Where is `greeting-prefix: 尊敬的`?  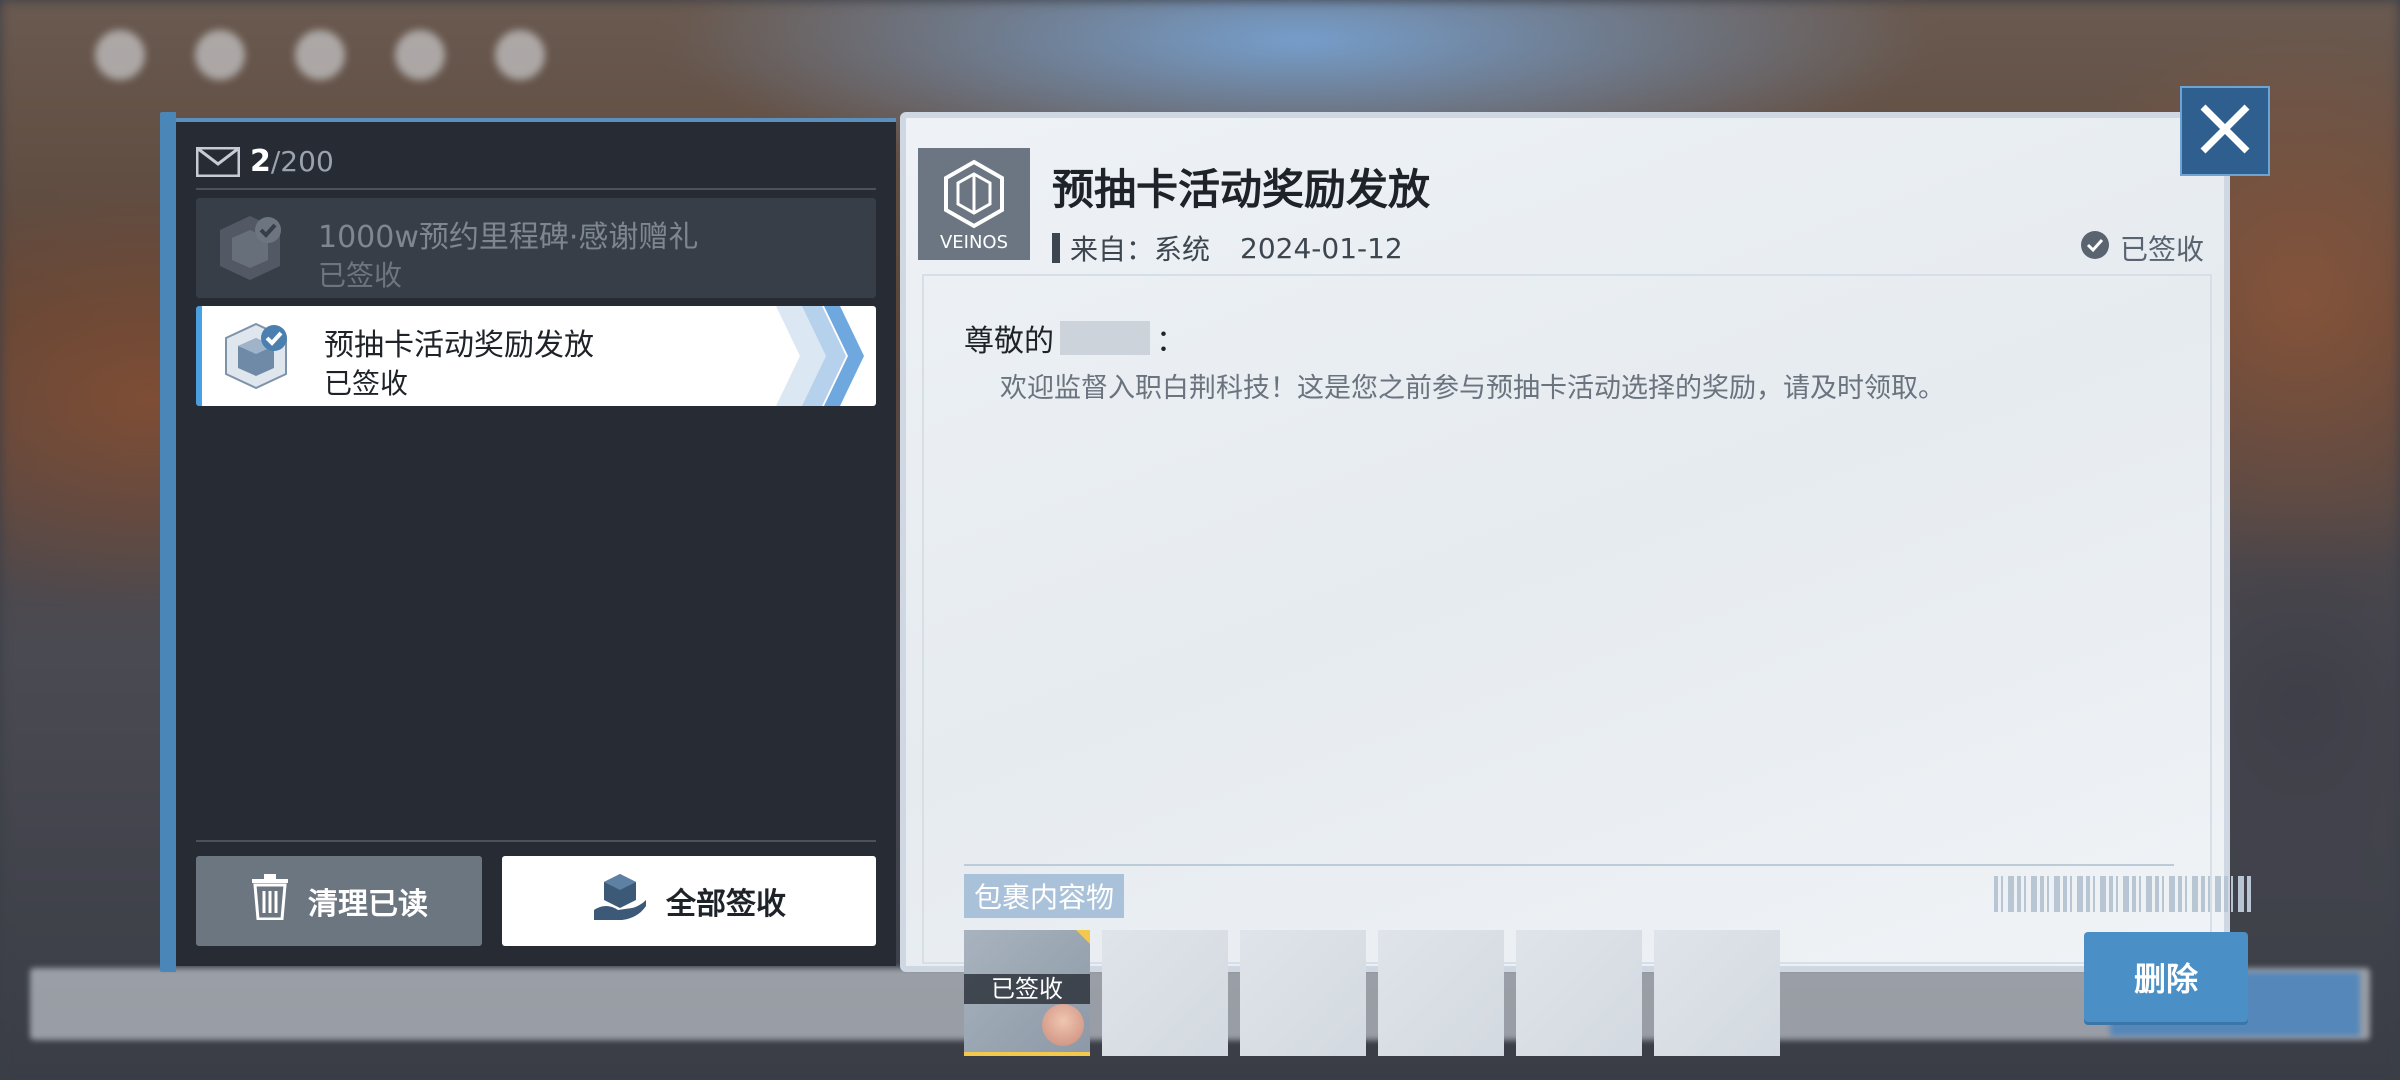 greeting-prefix: 尊敬的 is located at coordinates (1009, 341).